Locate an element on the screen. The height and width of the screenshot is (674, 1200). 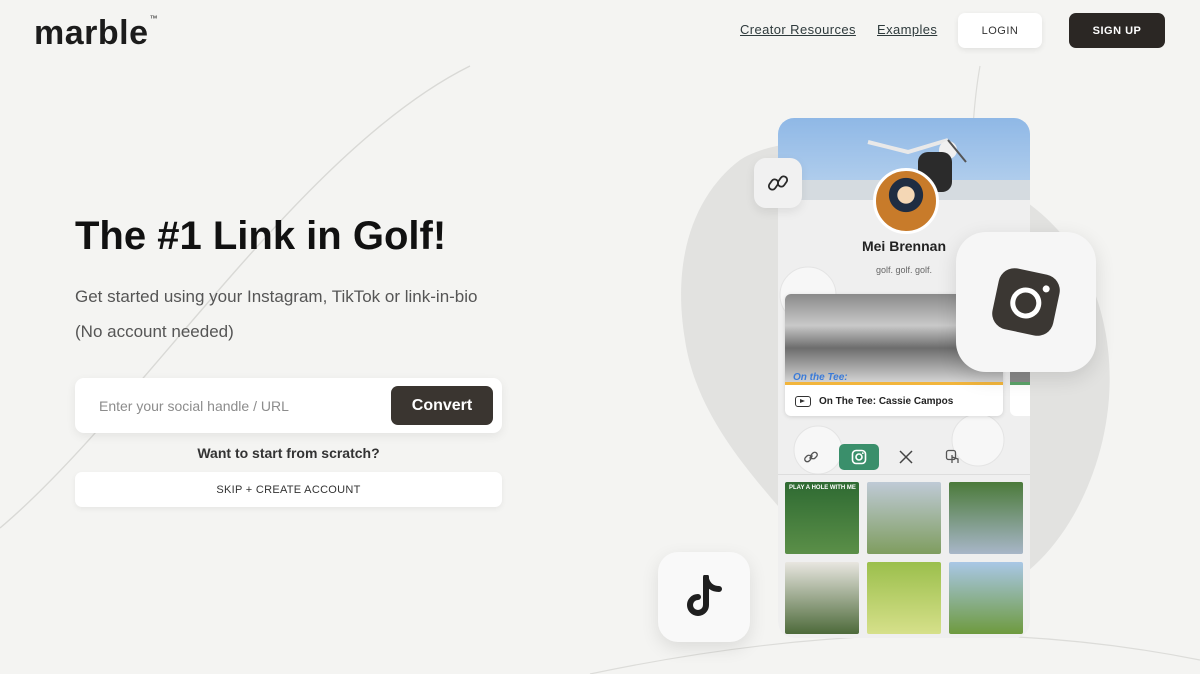
skip-create-account-button: SKIP + CREATE ACCOUNT is located at coordinates (288, 489).